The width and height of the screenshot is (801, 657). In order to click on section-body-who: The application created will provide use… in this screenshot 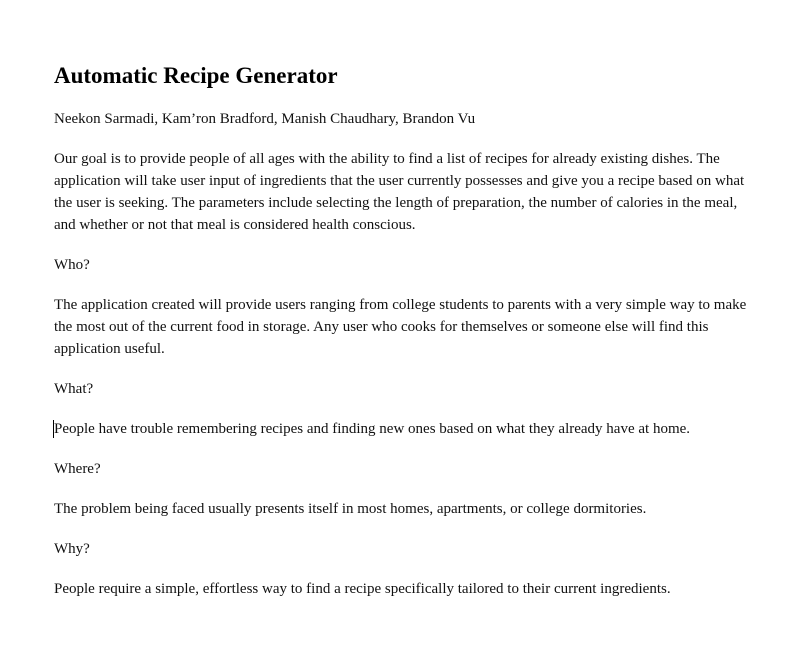, I will do `click(400, 327)`.